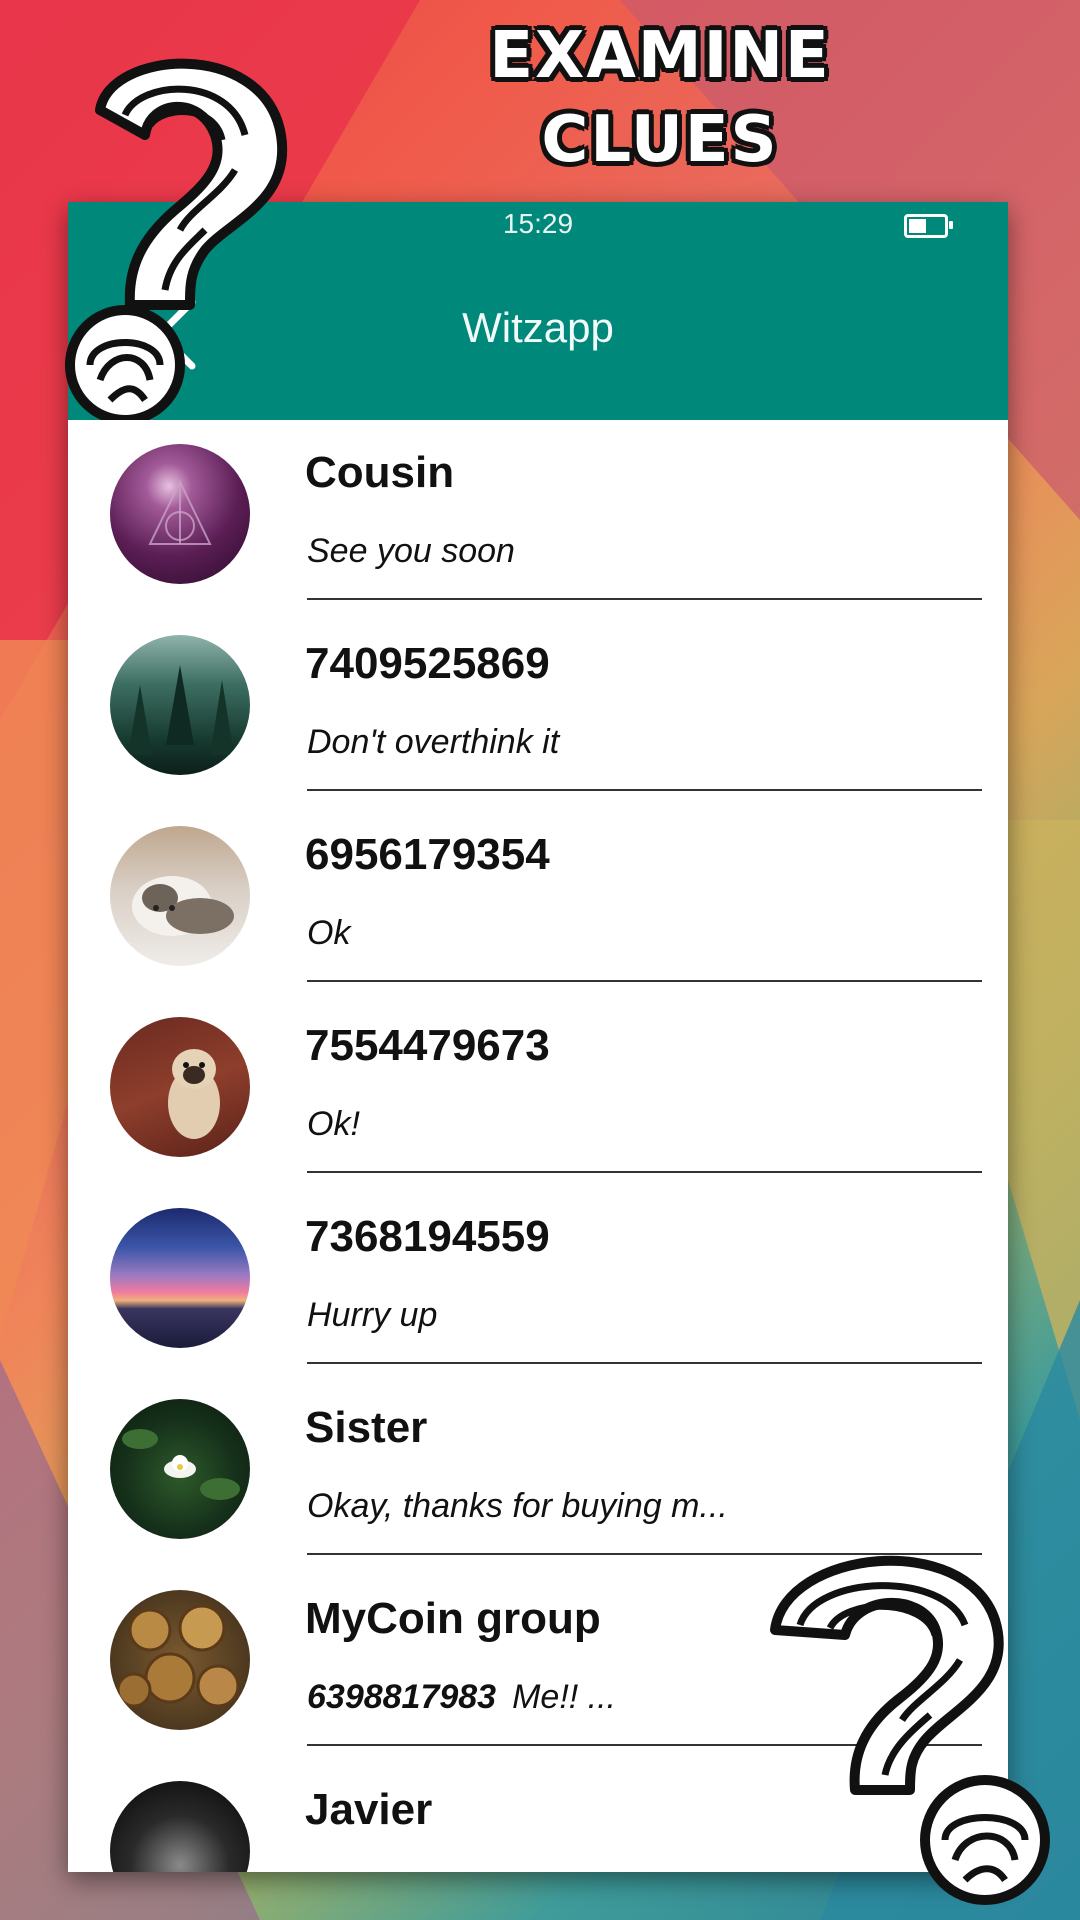 This screenshot has width=1080, height=1920. I want to click on chat-preview-text: Ok, so click(329, 933).